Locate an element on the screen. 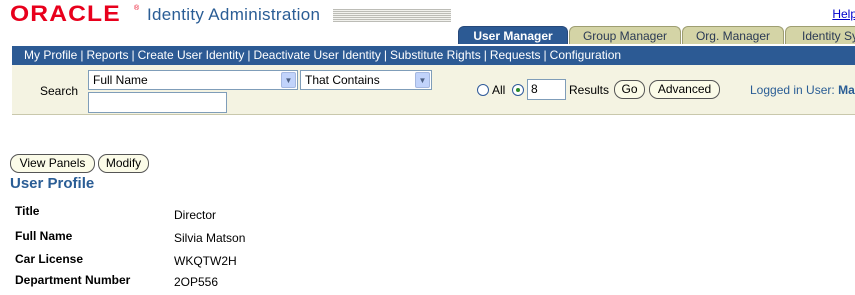 Image resolution: width=855 pixels, height=295 pixels. search-input is located at coordinates (157, 102).